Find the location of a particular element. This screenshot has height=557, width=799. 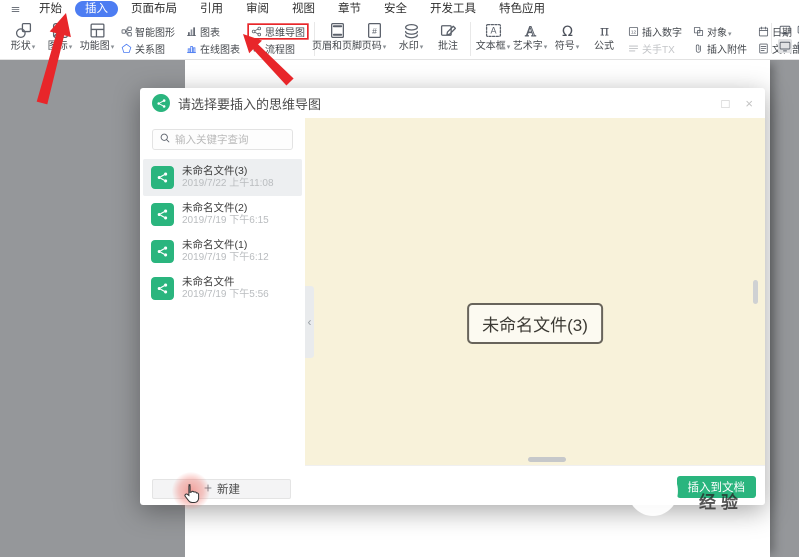

file-item: 未命名文件(1) 2019/7/19 下午6:12 is located at coordinates (222, 251).